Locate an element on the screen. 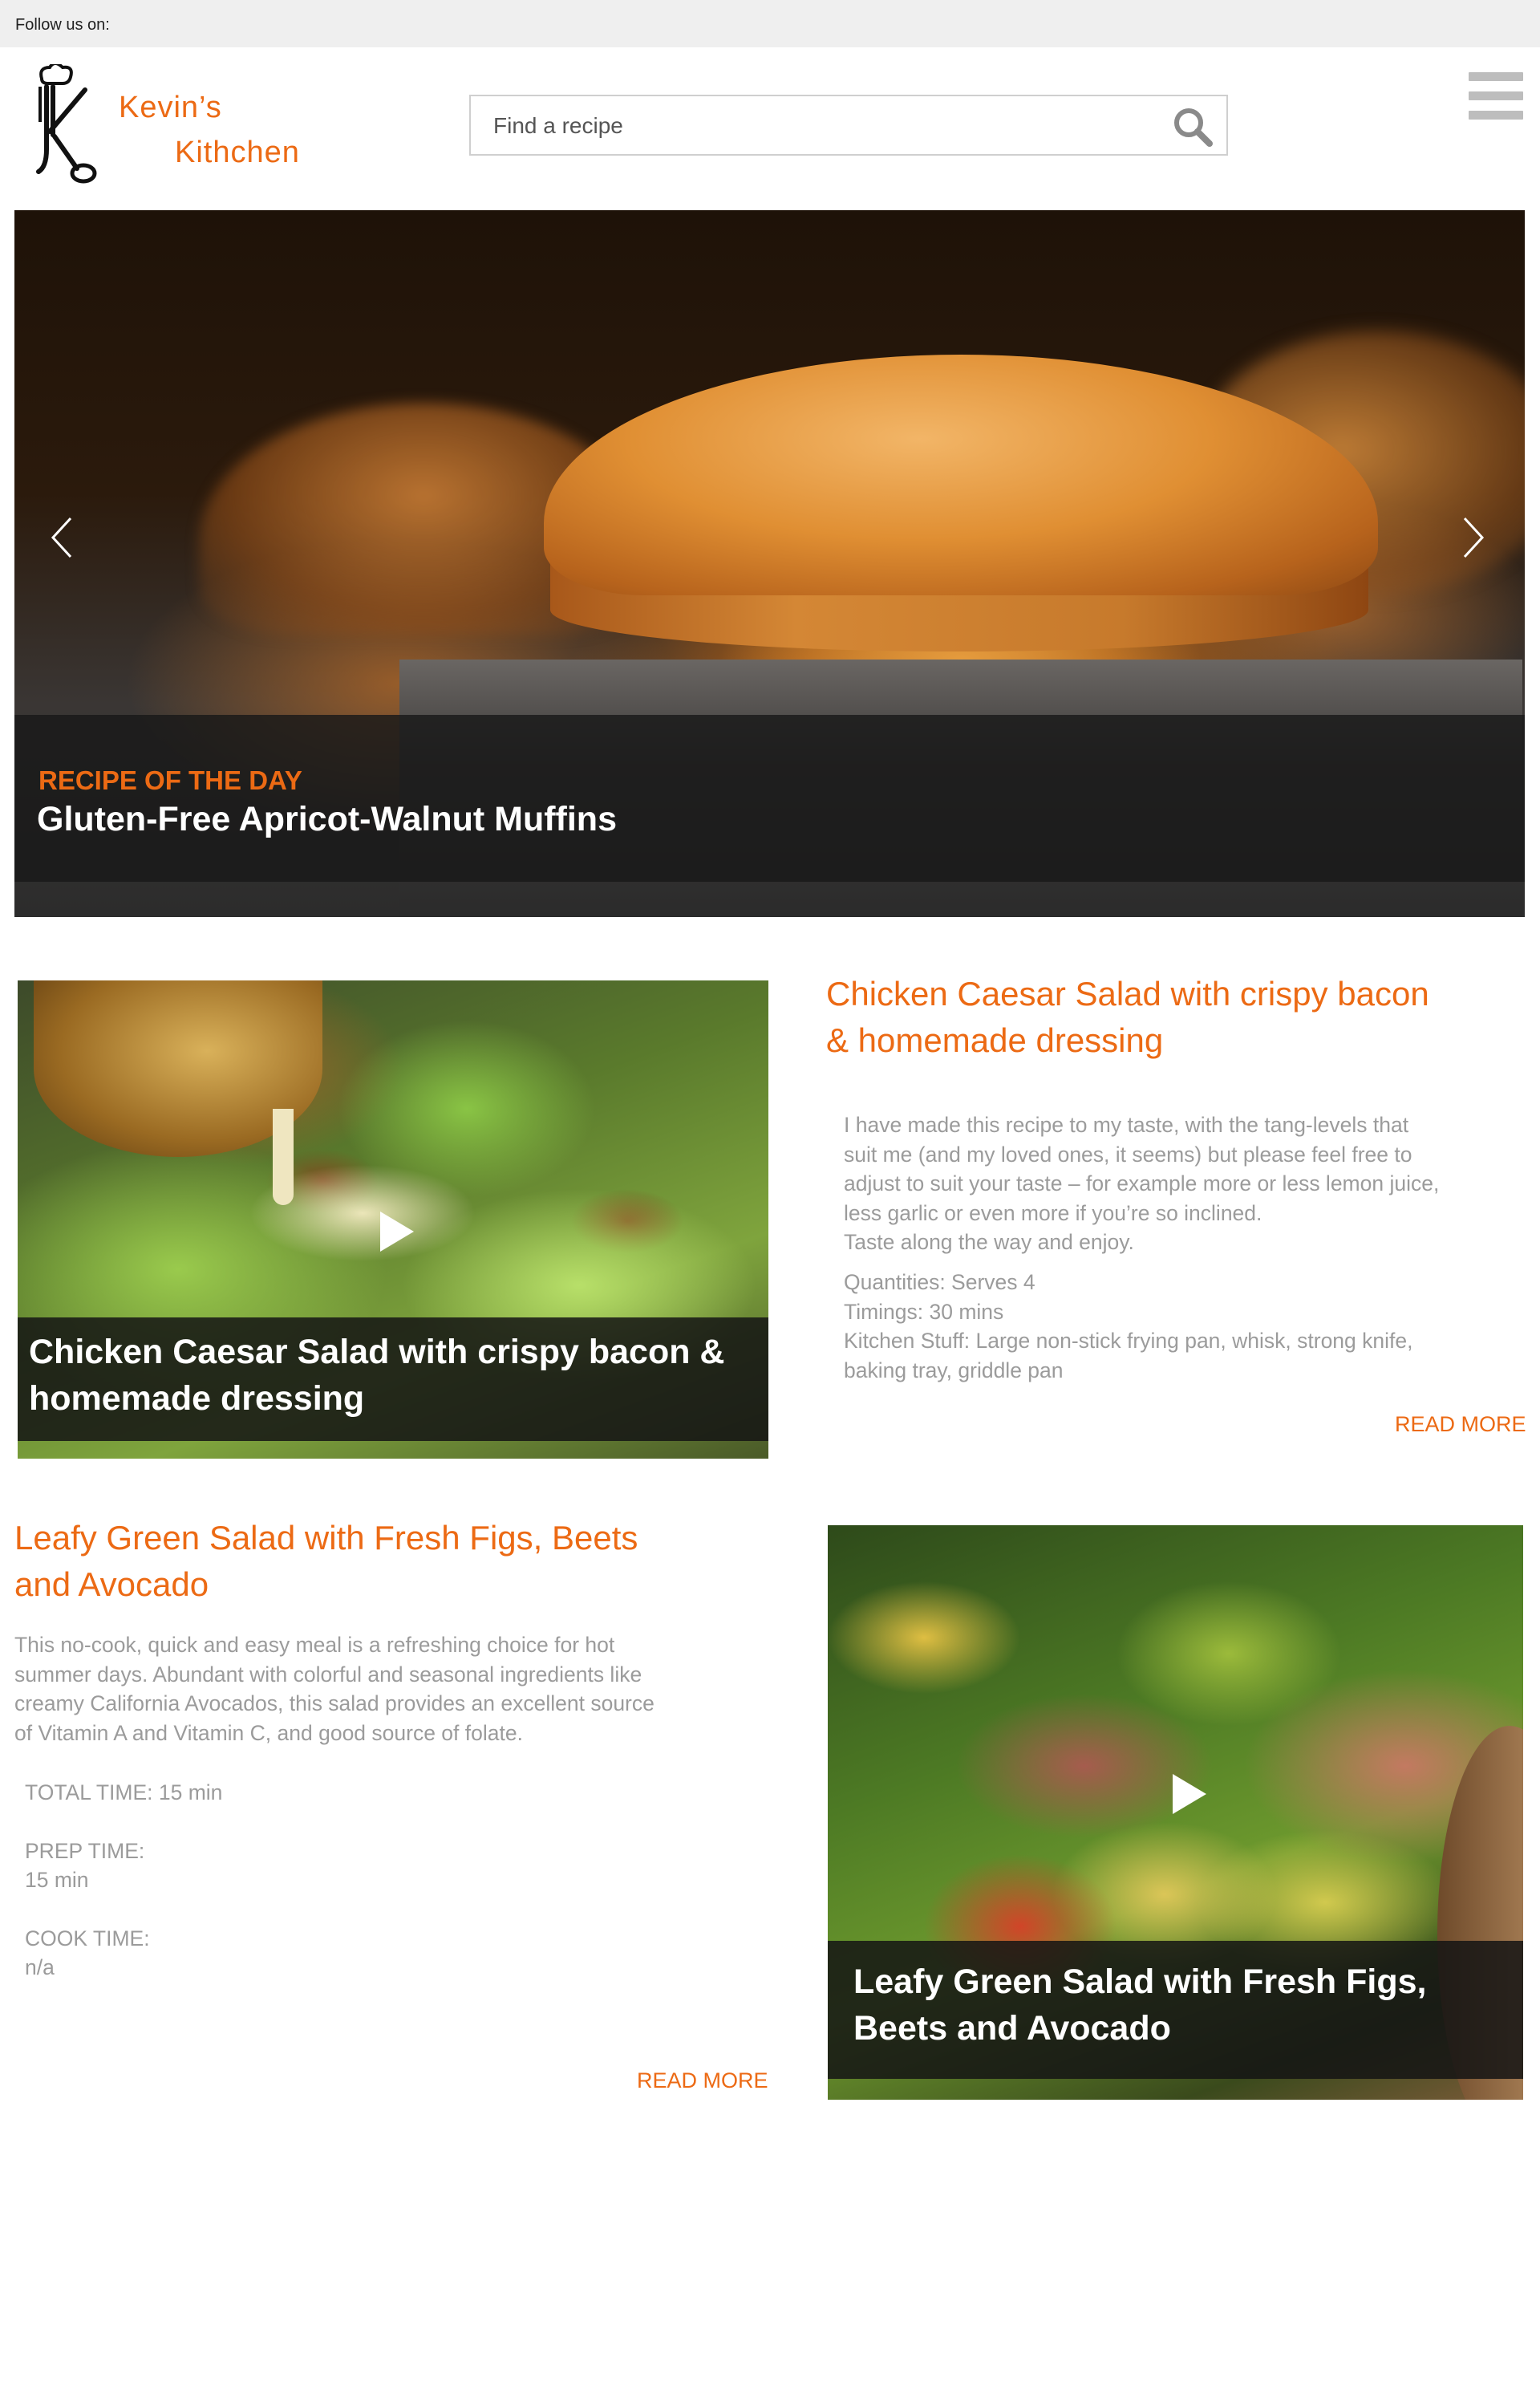  hero-caption-panel is located at coordinates (769, 799).